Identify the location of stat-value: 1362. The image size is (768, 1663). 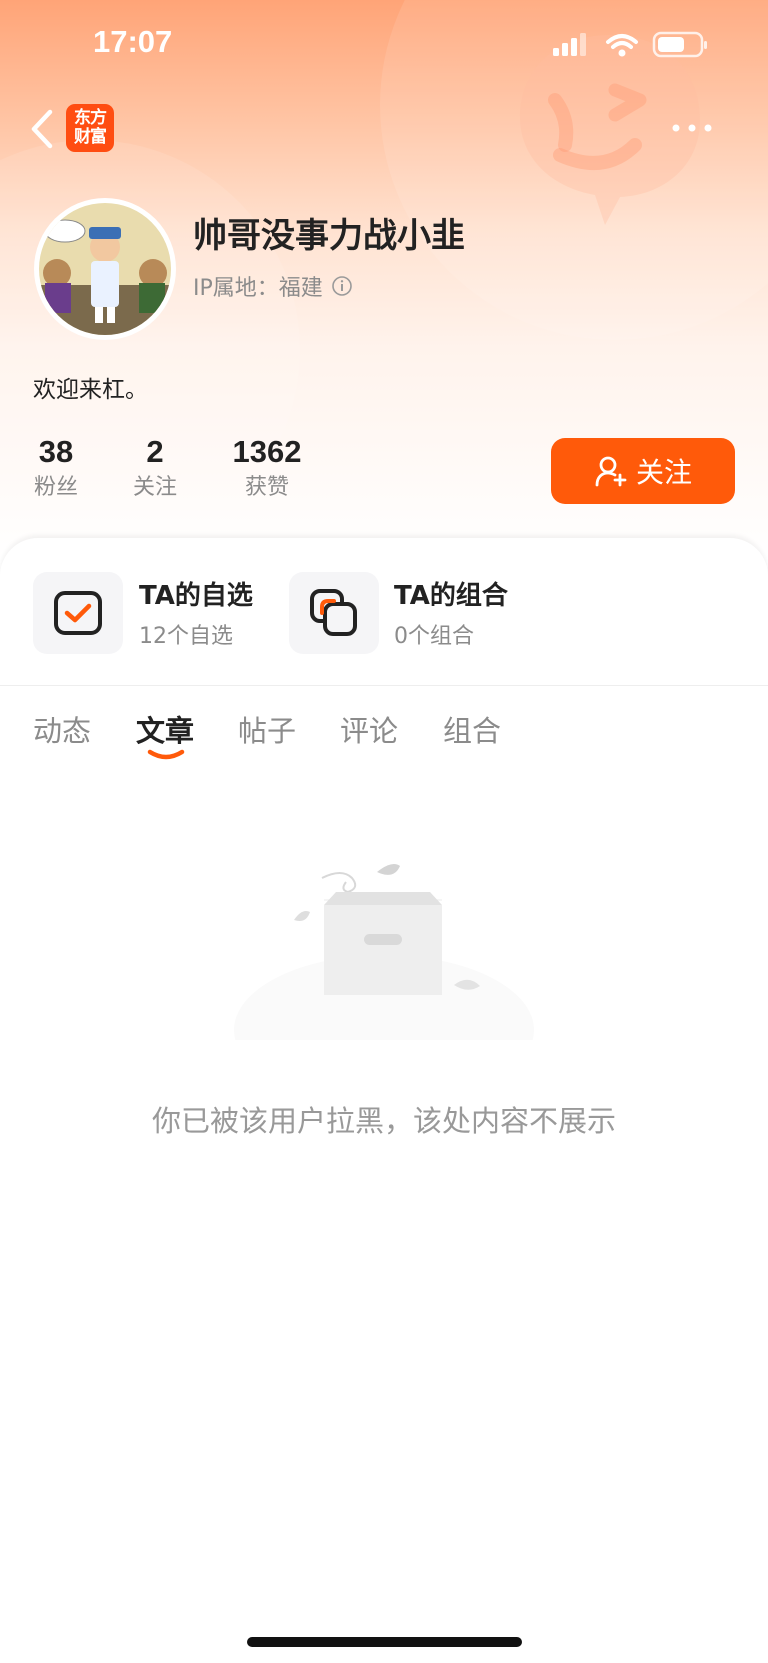
(267, 451).